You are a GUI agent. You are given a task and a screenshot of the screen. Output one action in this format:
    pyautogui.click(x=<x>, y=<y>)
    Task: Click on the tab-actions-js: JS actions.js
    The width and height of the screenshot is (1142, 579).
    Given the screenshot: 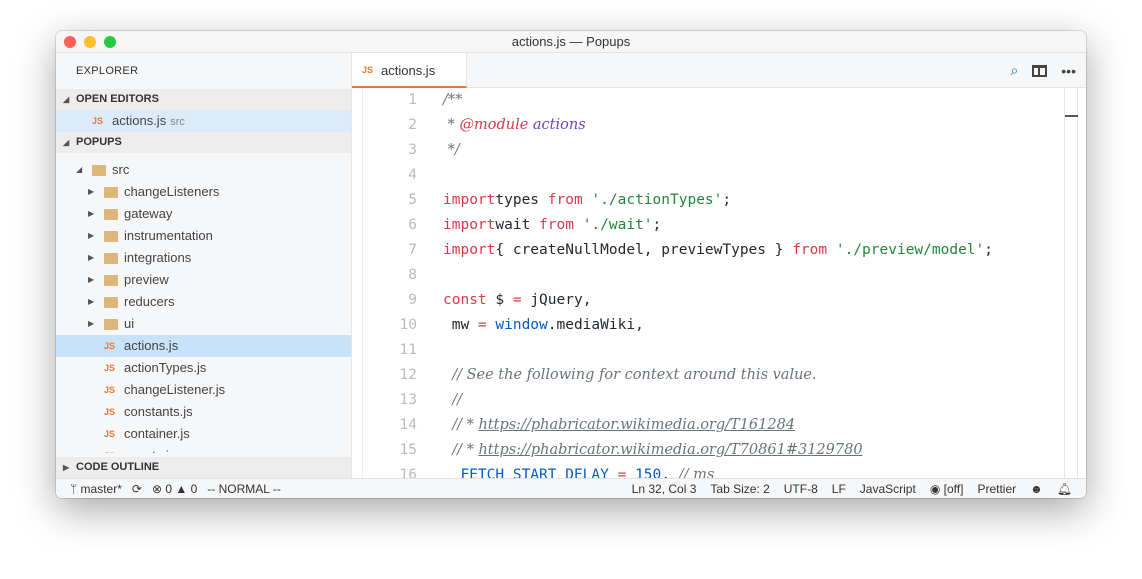 What is the action you would take?
    pyautogui.click(x=409, y=70)
    